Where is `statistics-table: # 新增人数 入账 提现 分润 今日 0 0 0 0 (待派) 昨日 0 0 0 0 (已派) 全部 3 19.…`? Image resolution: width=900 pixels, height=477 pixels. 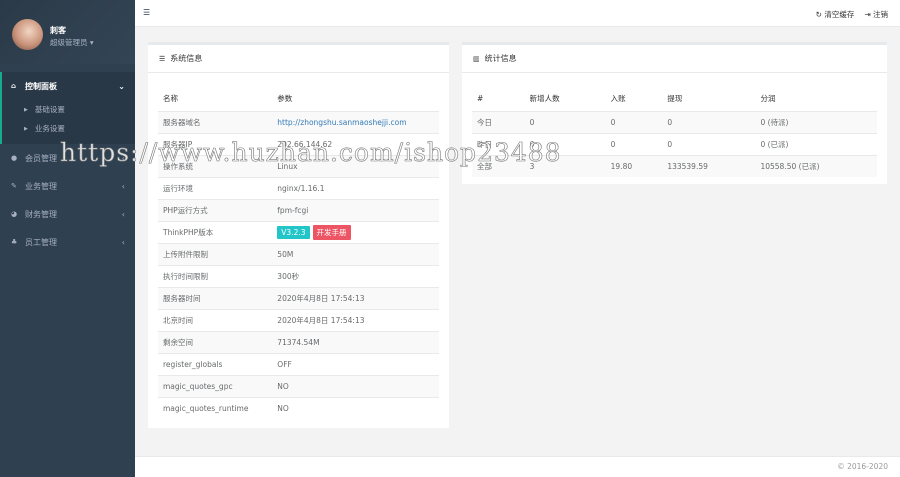
statistics-table: # 新增人数 入账 提现 分润 今日 0 0 0 0 (待派) 昨日 0 0 0 0 (已派) 全部 3 19.… is located at coordinates (674, 132).